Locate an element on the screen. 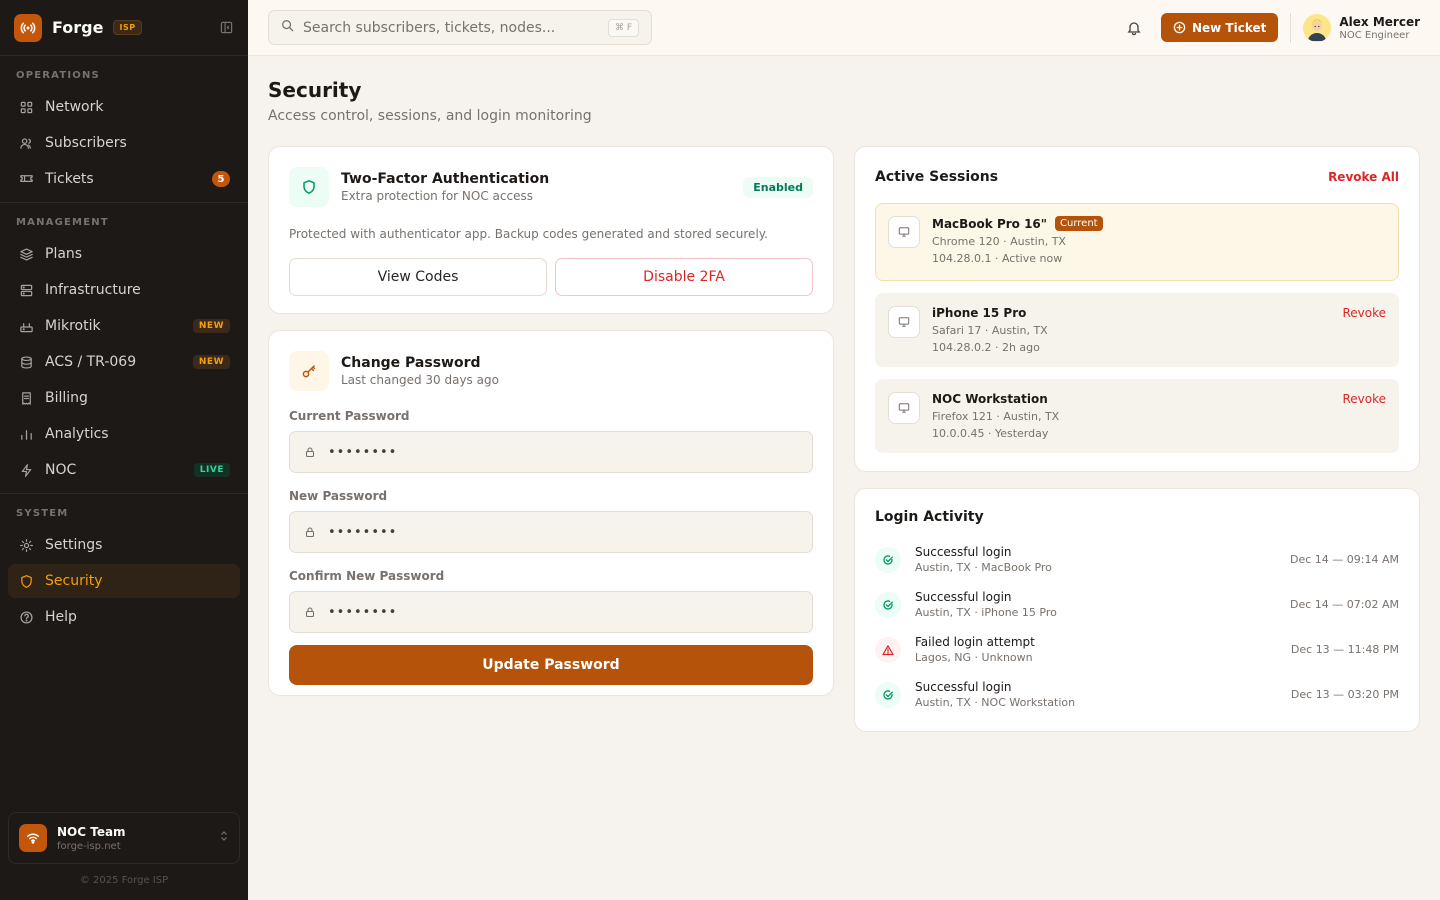  sidebar-item-label: Billing is located at coordinates (66, 398).